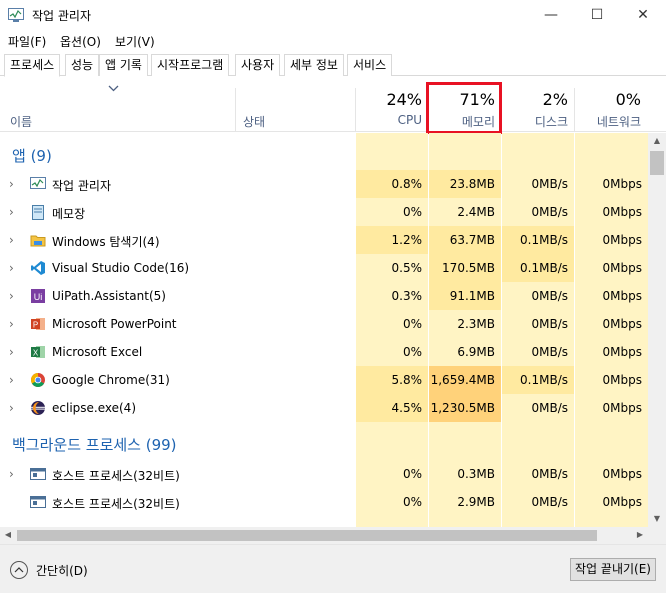 The height and width of the screenshot is (593, 666). I want to click on table-row: 호스트 프로세스(32비트) 0% 2.9MB 0MB/s 0Mbps, so click(324, 502).